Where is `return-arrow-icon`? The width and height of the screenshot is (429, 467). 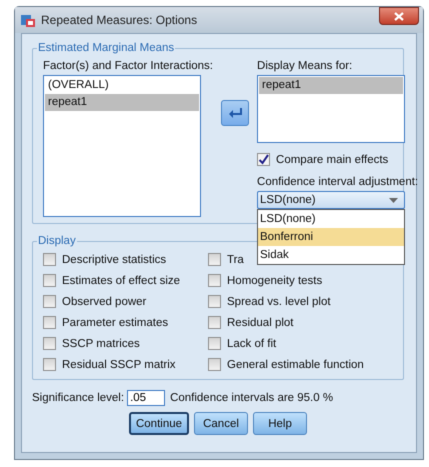 return-arrow-icon is located at coordinates (235, 113).